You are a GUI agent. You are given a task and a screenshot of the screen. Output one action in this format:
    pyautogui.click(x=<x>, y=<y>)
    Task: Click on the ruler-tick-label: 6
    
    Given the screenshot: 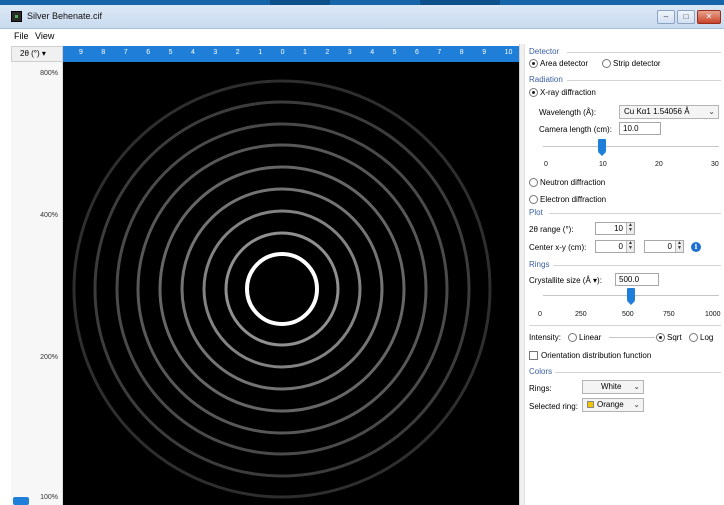 What is the action you would take?
    pyautogui.click(x=148, y=52)
    